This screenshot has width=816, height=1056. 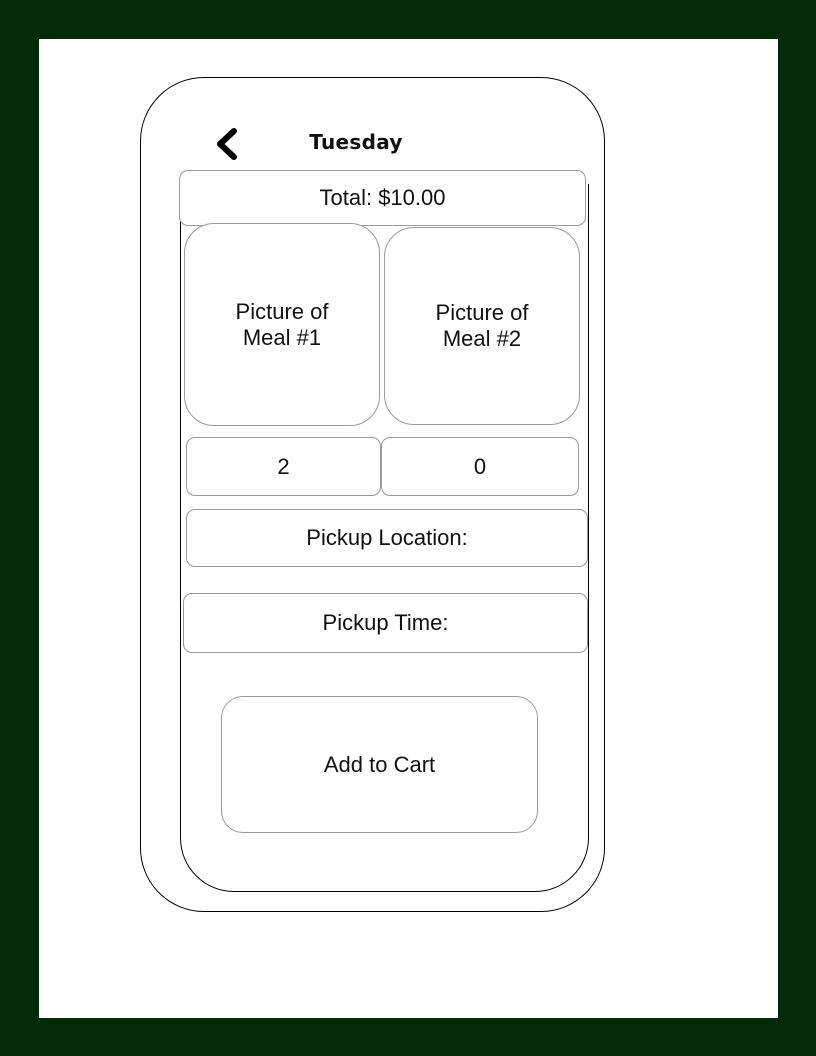 I want to click on add-to-cart-button: Add to Cart, so click(x=379, y=764).